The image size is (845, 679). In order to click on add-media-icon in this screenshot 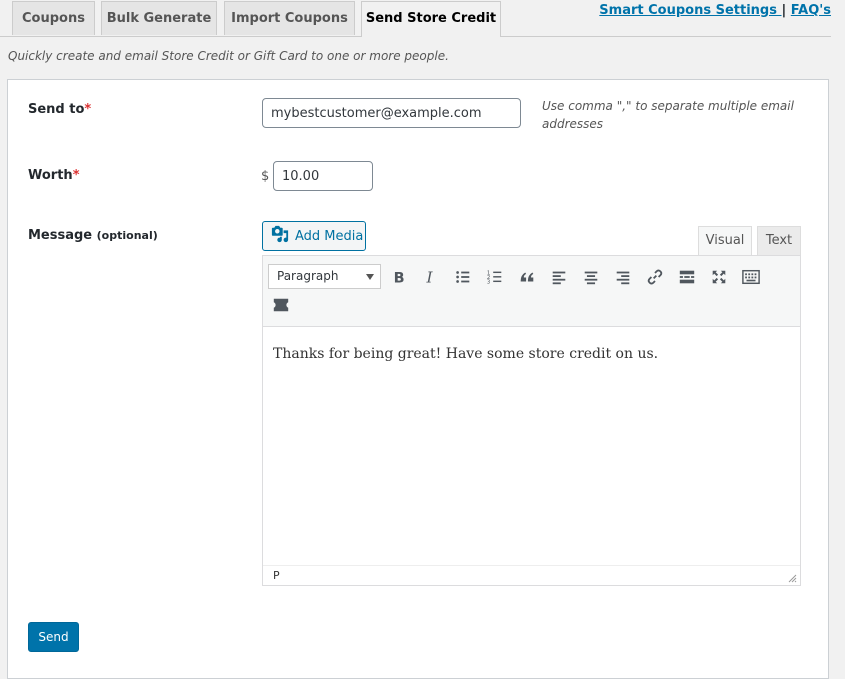, I will do `click(280, 236)`.